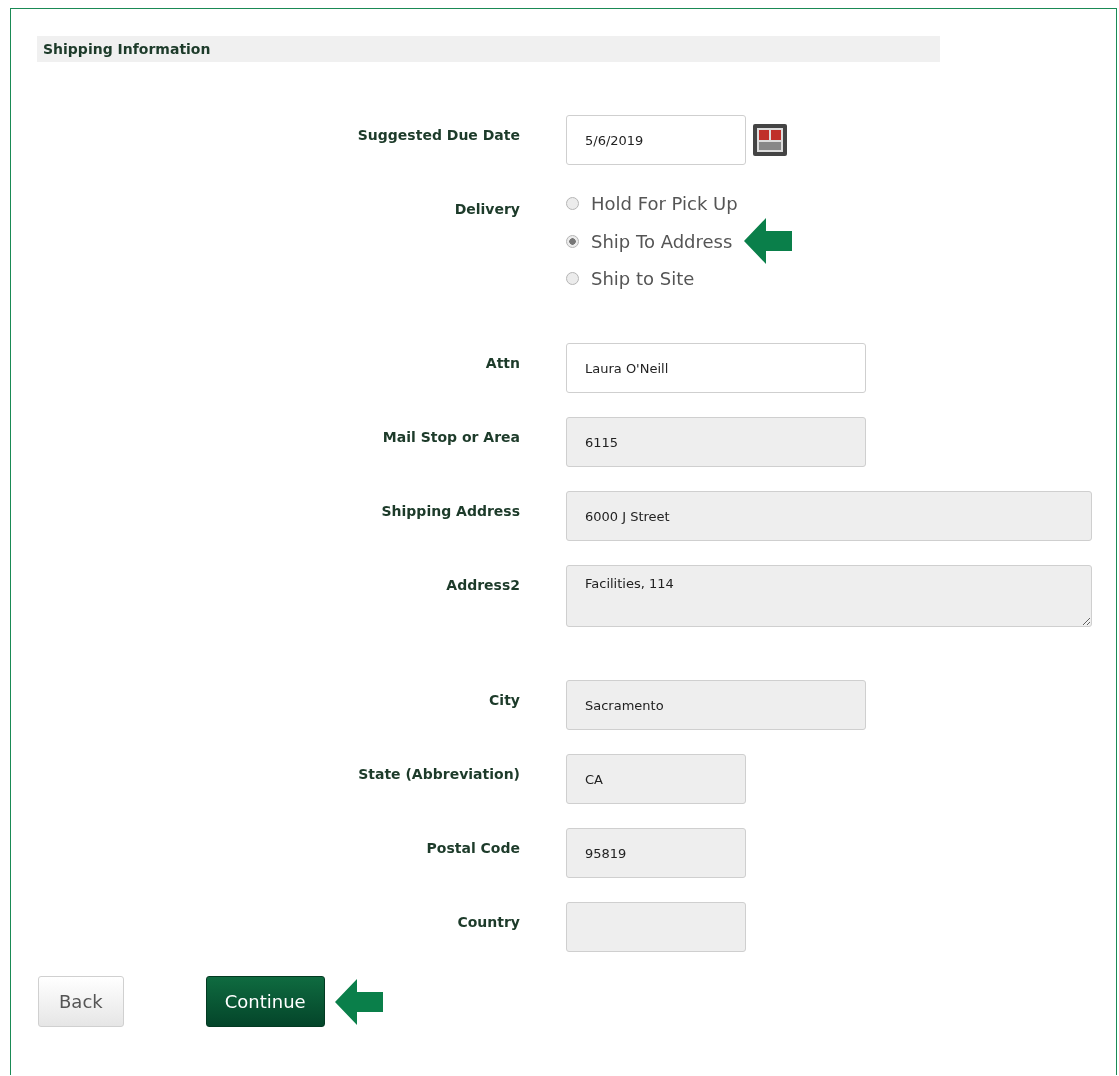  I want to click on section-title: Shipping Information, so click(127, 49).